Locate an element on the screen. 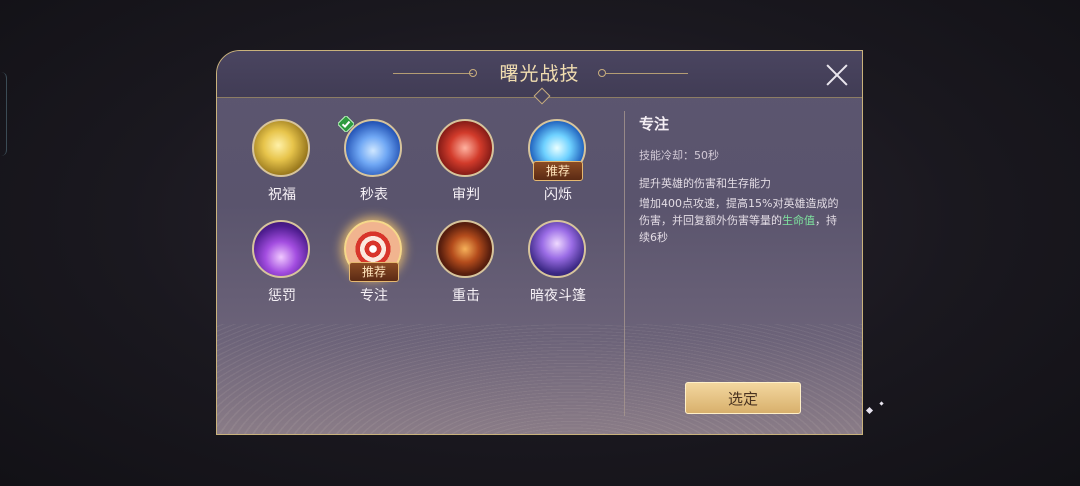 This screenshot has width=1080, height=486. title-divider-right is located at coordinates (647, 73).